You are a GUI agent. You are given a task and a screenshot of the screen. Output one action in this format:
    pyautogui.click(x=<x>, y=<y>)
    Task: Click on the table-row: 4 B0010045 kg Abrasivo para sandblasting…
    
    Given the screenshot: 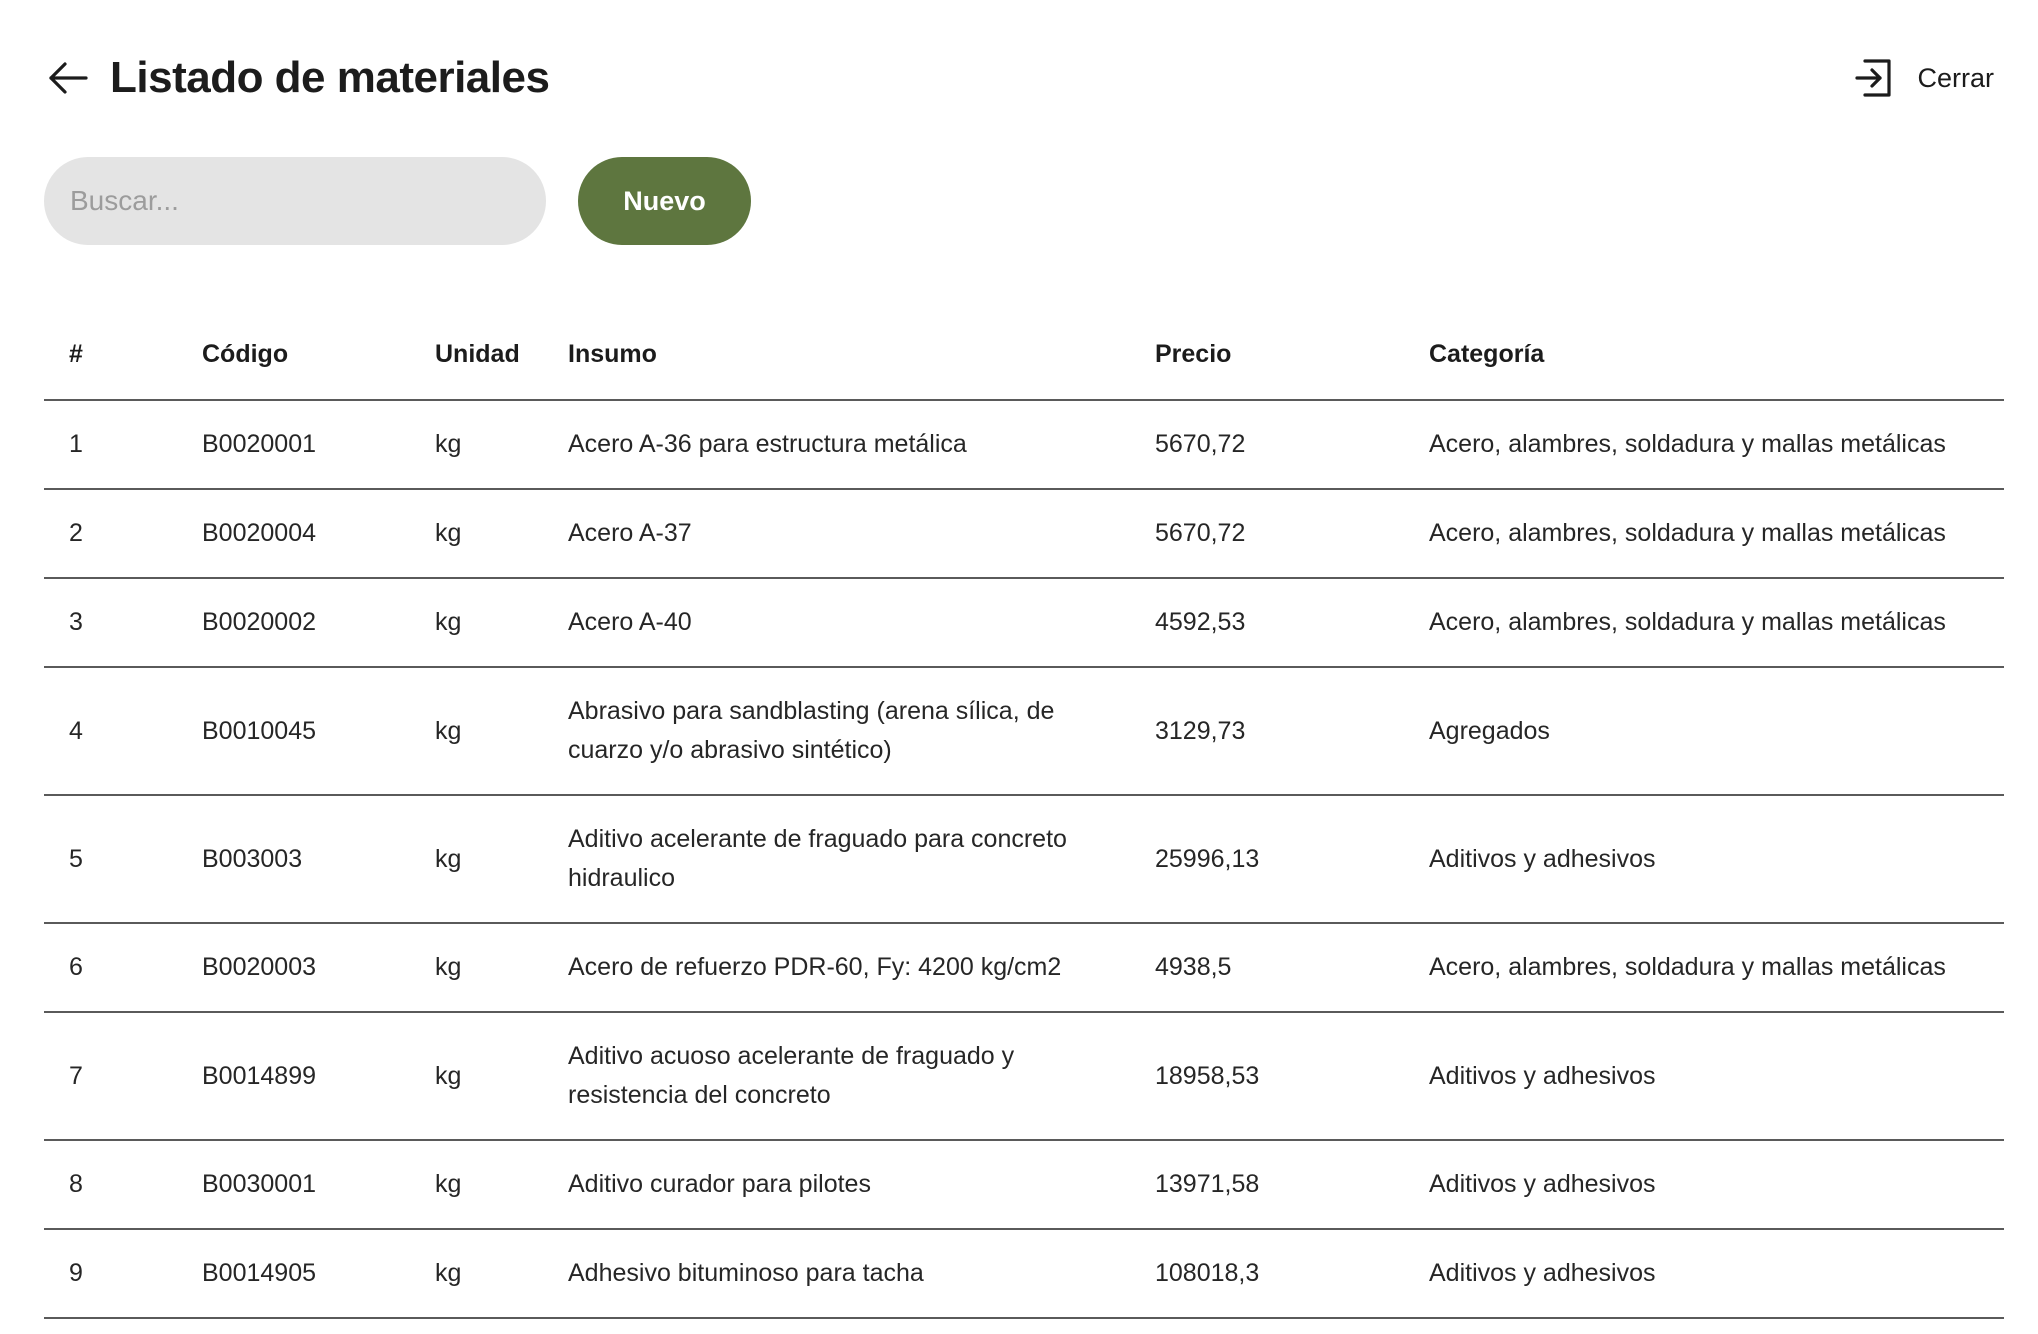 What is the action you would take?
    pyautogui.click(x=1024, y=731)
    